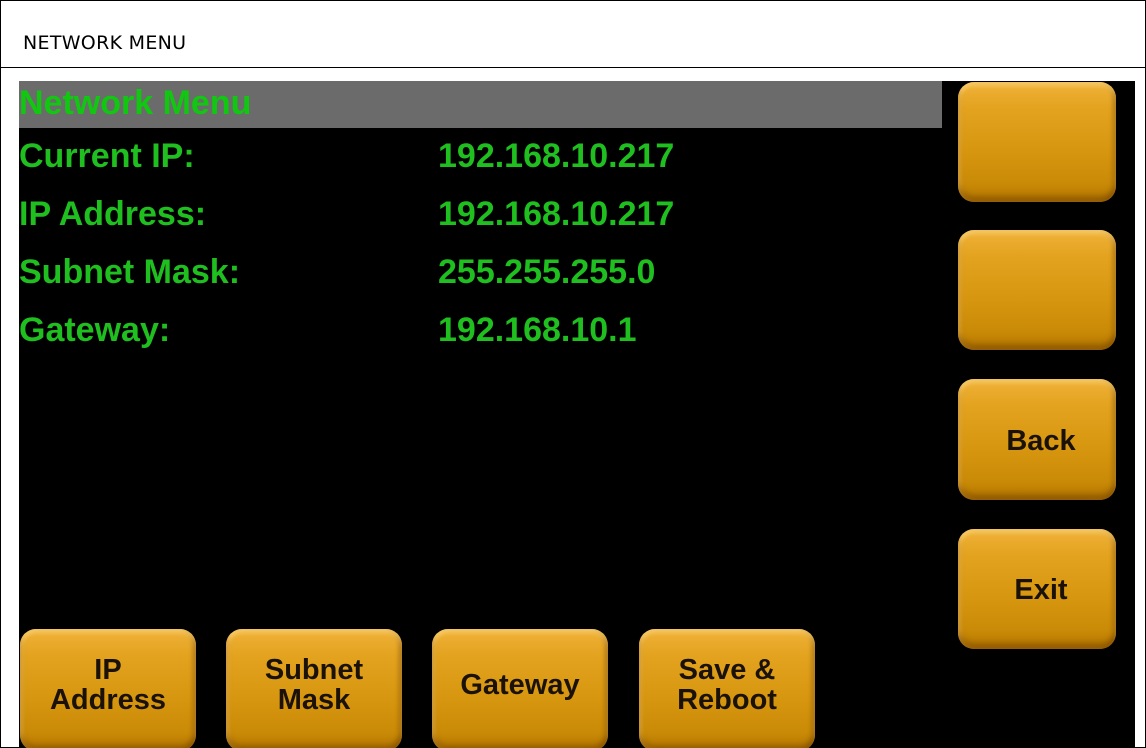  What do you see at coordinates (95, 330) in the screenshot?
I see `gateway-label: Gateway:` at bounding box center [95, 330].